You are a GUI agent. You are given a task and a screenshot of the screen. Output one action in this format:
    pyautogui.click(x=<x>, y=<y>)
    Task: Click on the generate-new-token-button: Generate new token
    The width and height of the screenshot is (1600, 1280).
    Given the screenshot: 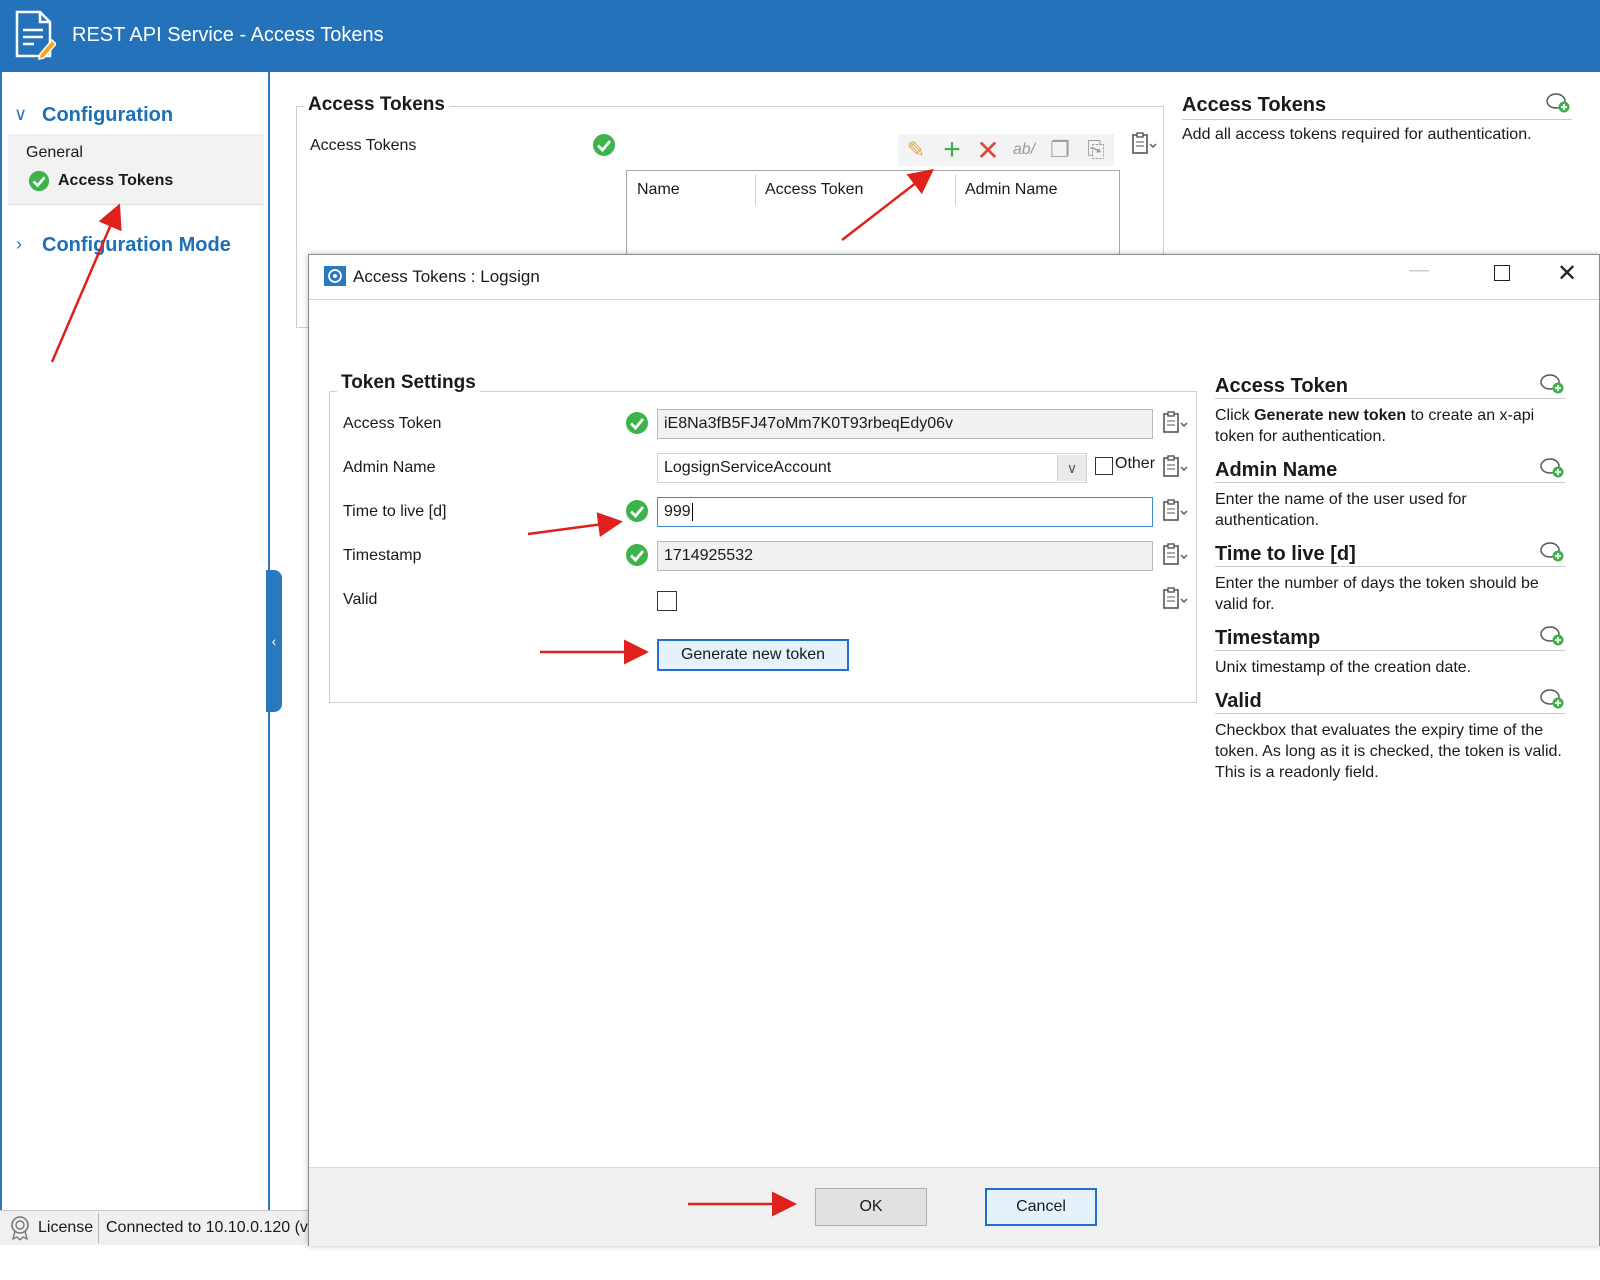 What is the action you would take?
    pyautogui.click(x=753, y=655)
    